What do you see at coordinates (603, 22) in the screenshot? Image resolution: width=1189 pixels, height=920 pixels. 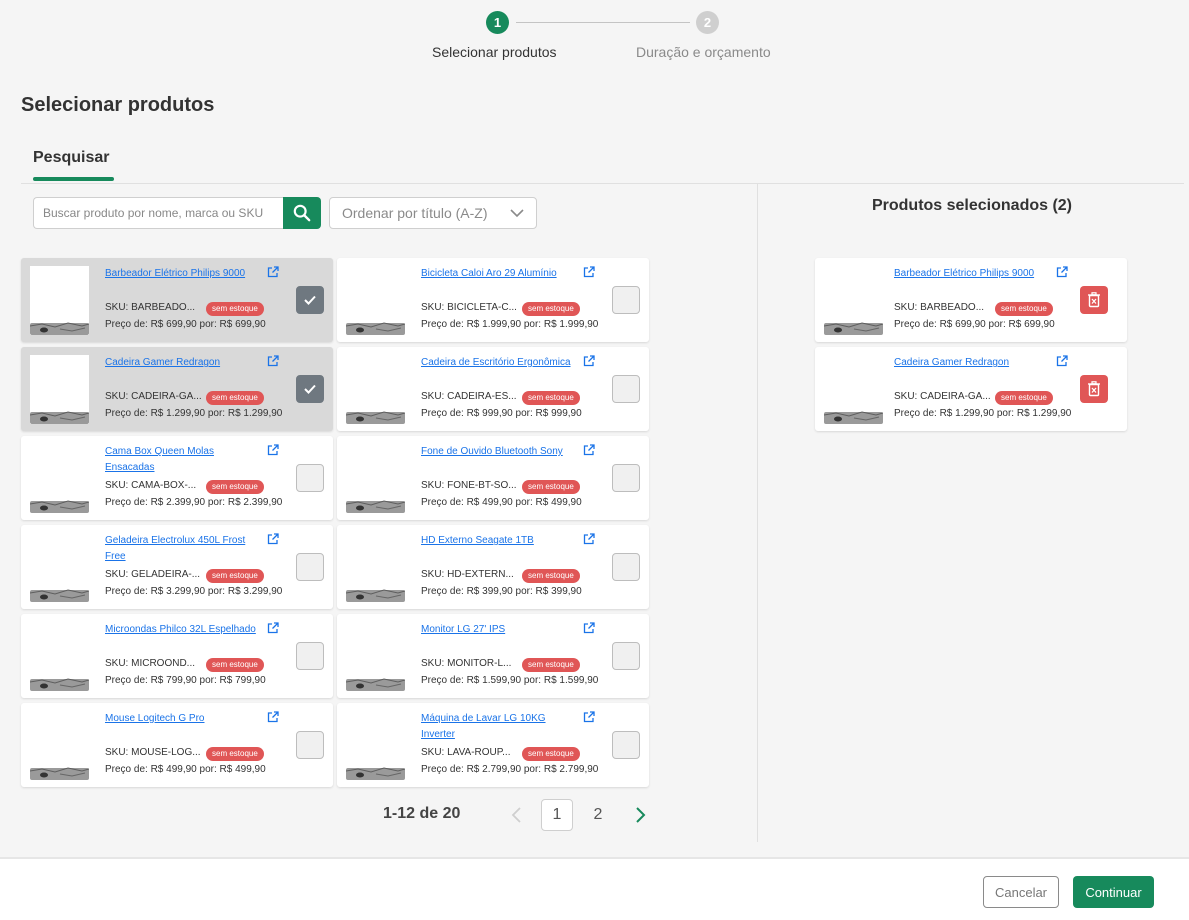 I see `step-connector` at bounding box center [603, 22].